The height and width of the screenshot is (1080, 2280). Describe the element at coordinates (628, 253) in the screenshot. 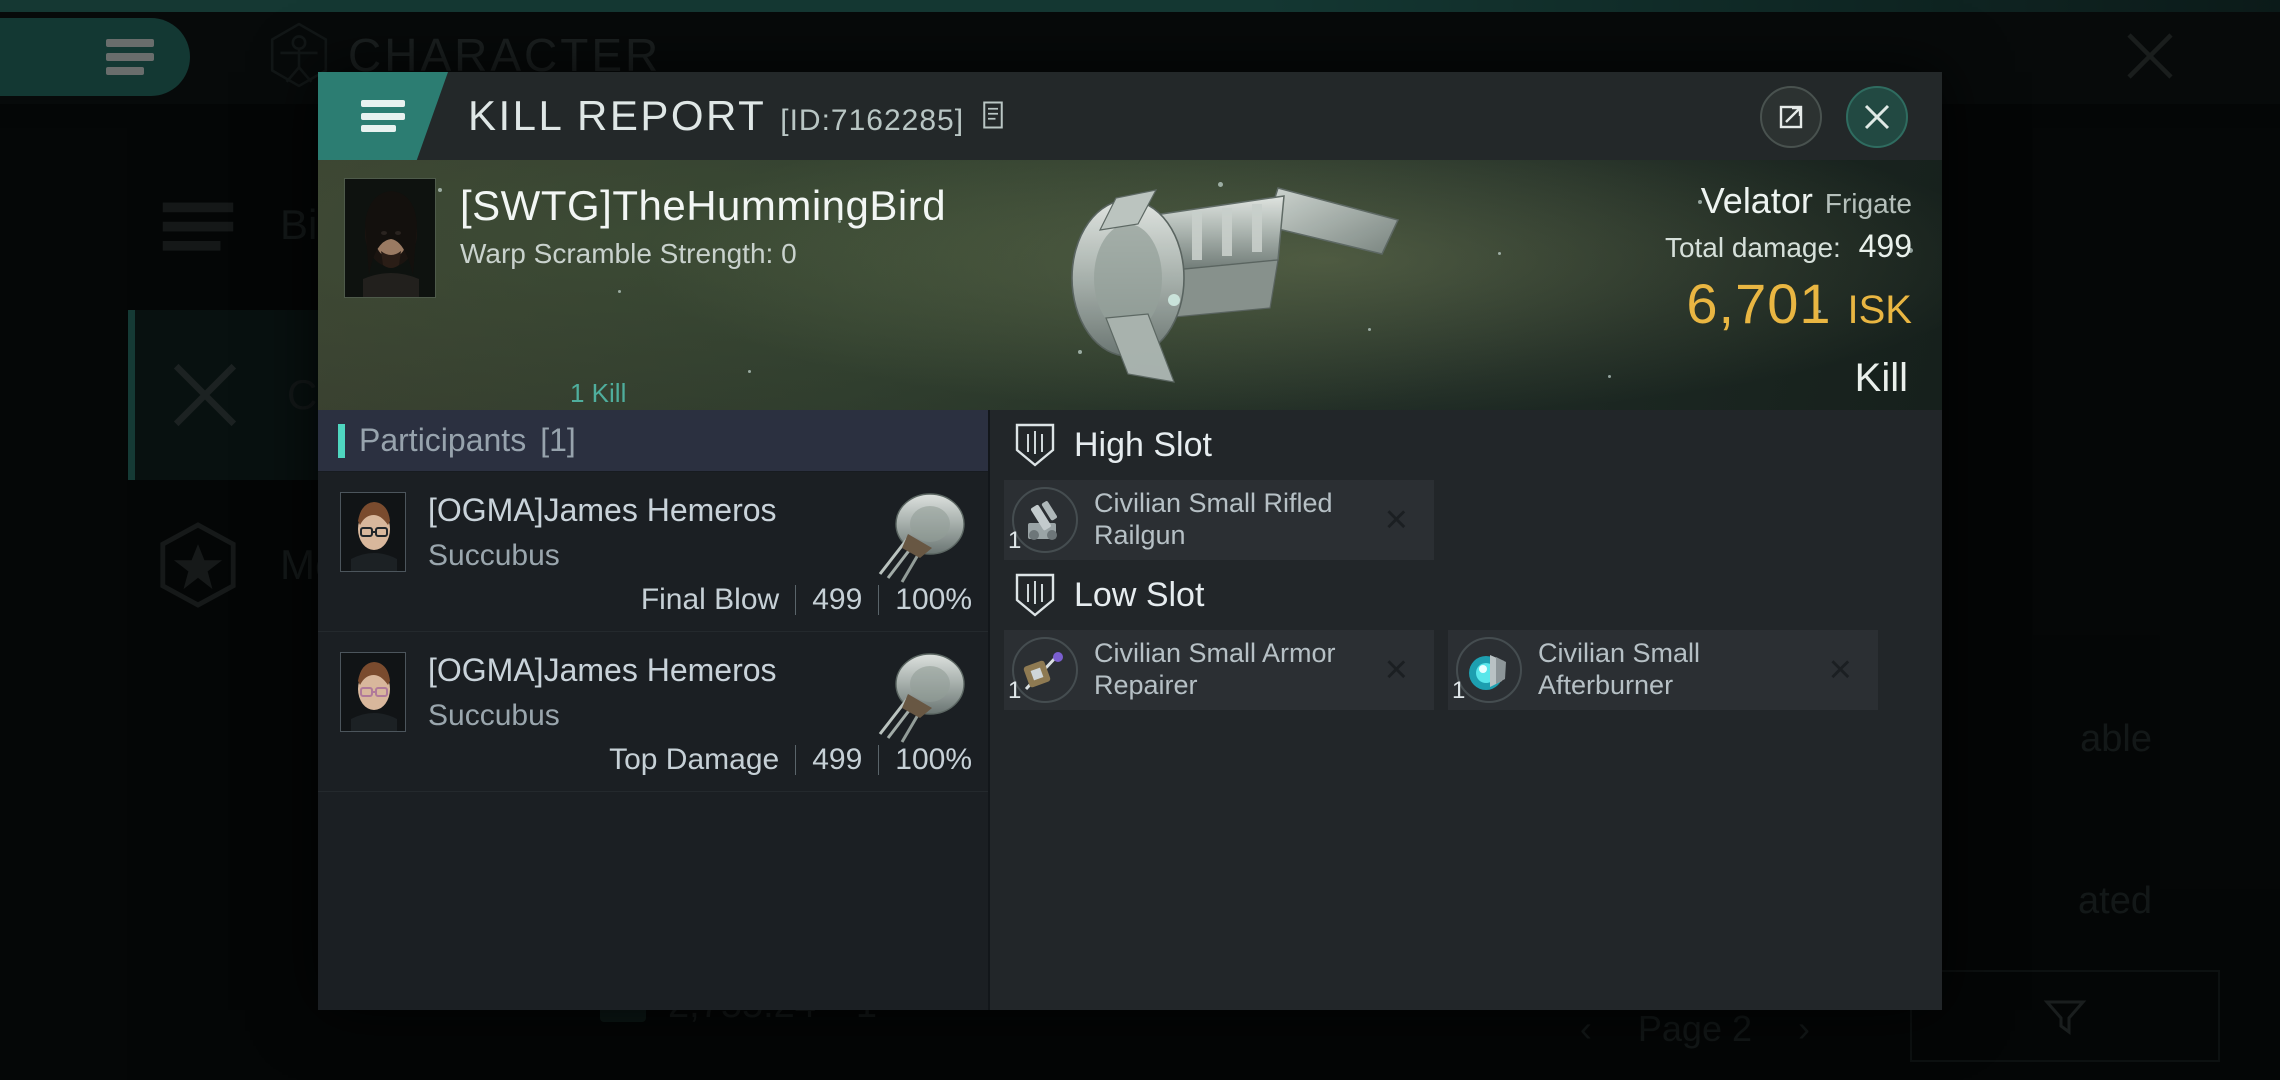

I see `victim-warp-scramble: Warp Scramble Strength: 0` at that location.